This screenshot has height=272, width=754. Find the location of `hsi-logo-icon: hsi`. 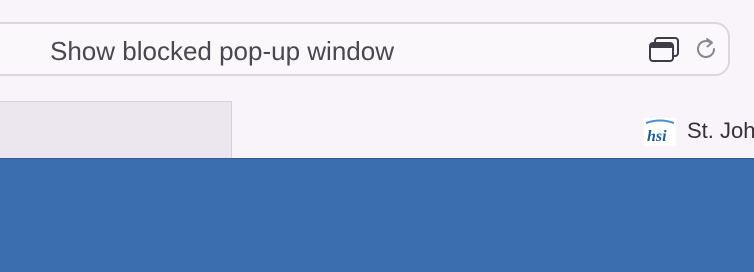

hsi-logo-icon: hsi is located at coordinates (660, 132).